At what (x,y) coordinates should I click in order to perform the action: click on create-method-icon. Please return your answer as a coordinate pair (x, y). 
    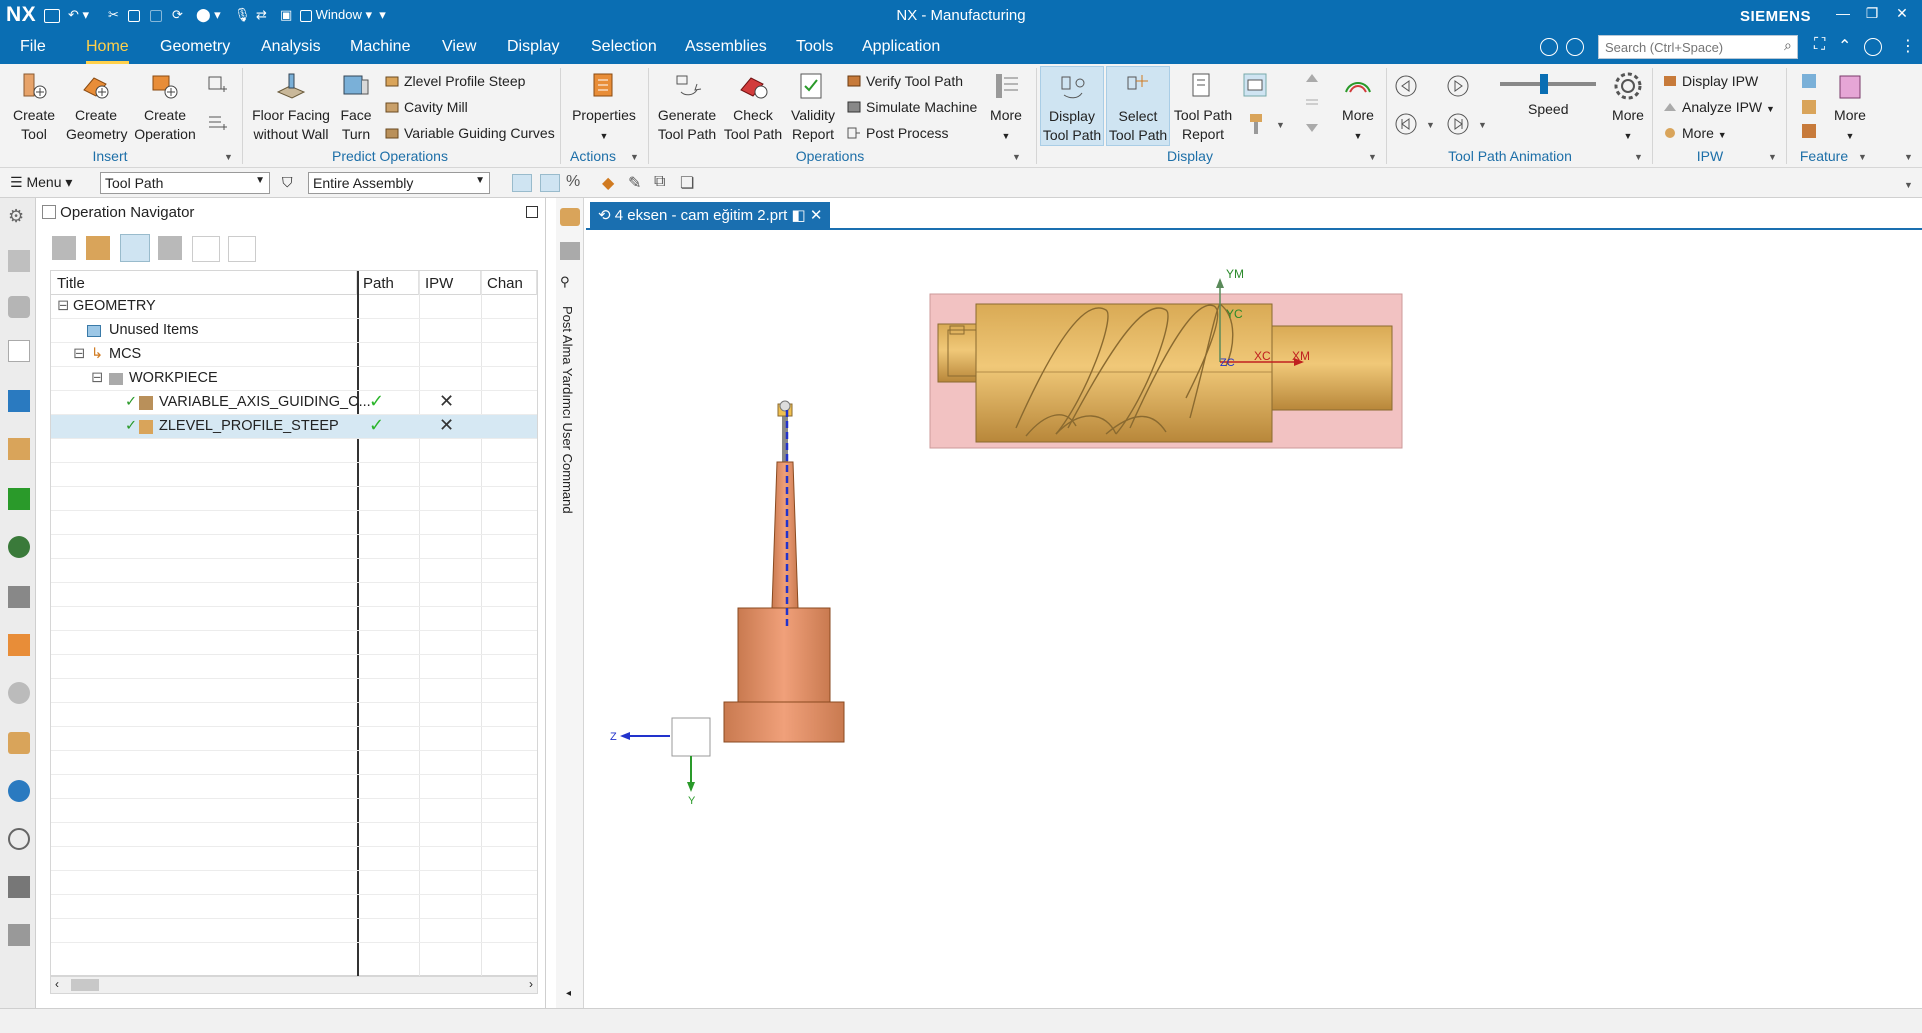
    Looking at the image, I should click on (217, 85).